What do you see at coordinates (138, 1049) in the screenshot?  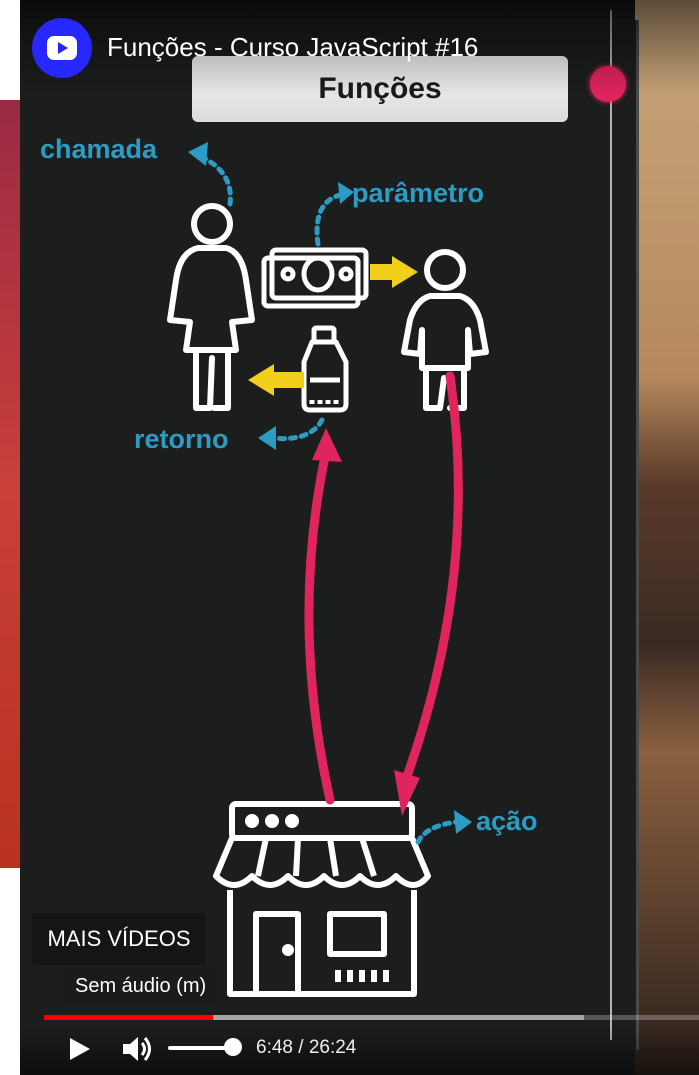 I see `volume-icon` at bounding box center [138, 1049].